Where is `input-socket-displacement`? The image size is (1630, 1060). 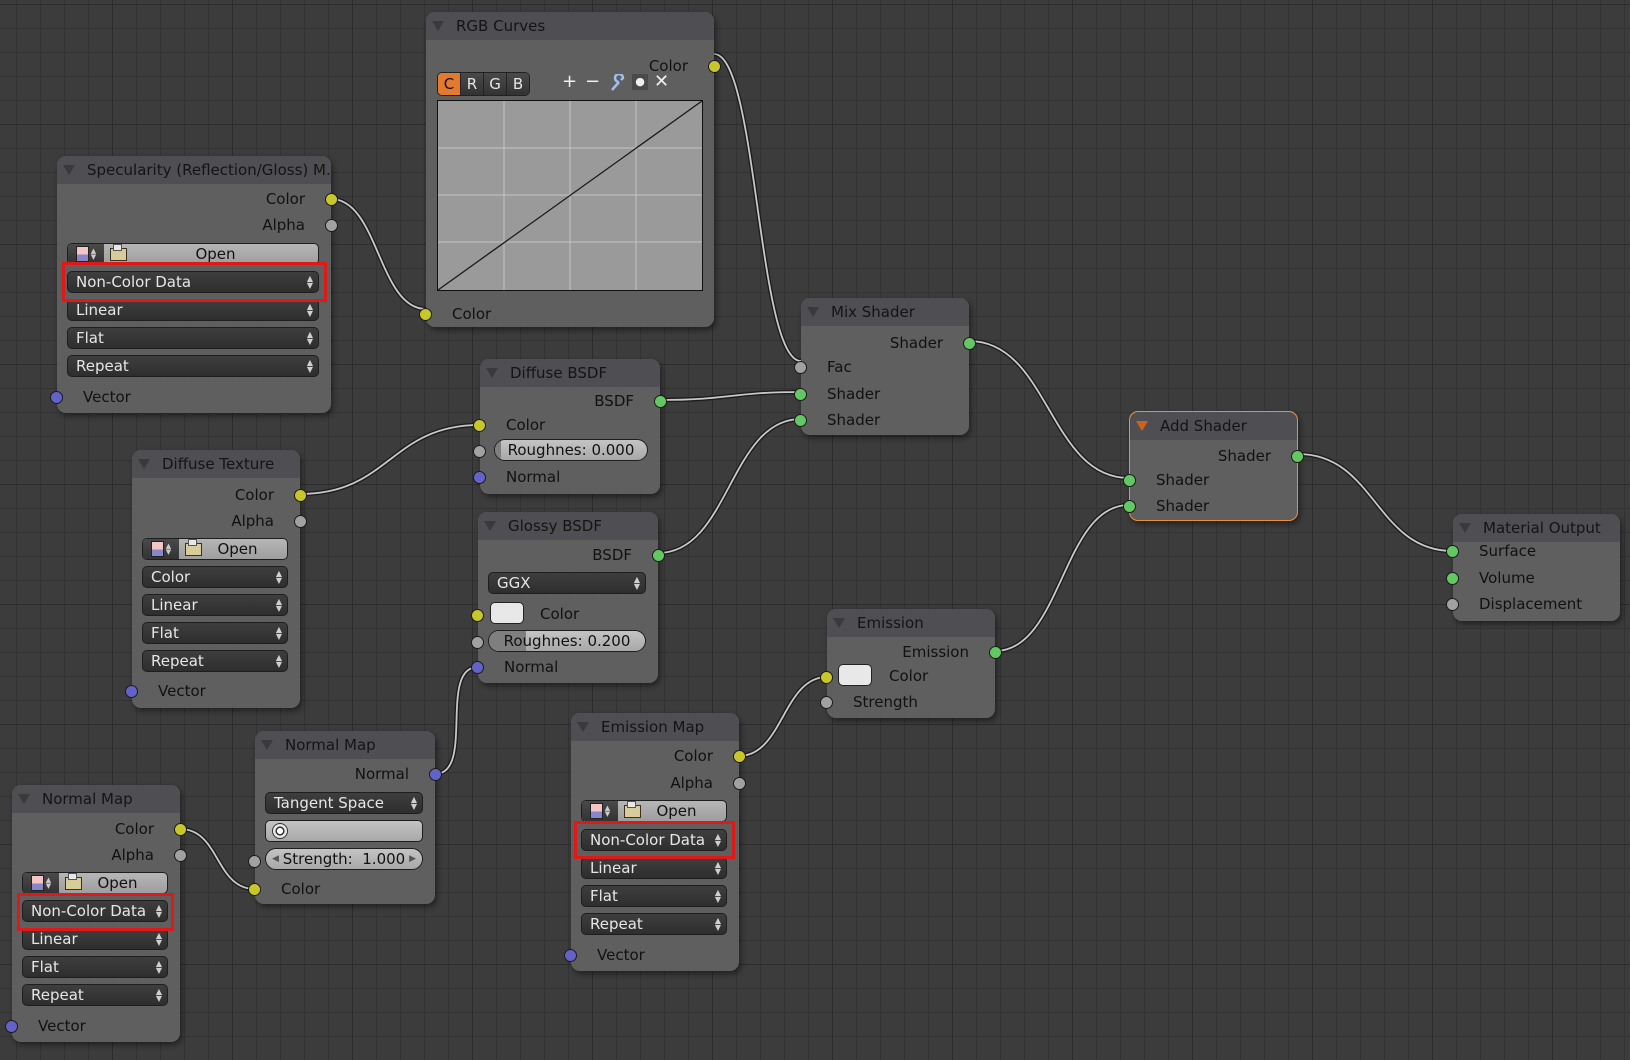
input-socket-displacement is located at coordinates (1452, 604).